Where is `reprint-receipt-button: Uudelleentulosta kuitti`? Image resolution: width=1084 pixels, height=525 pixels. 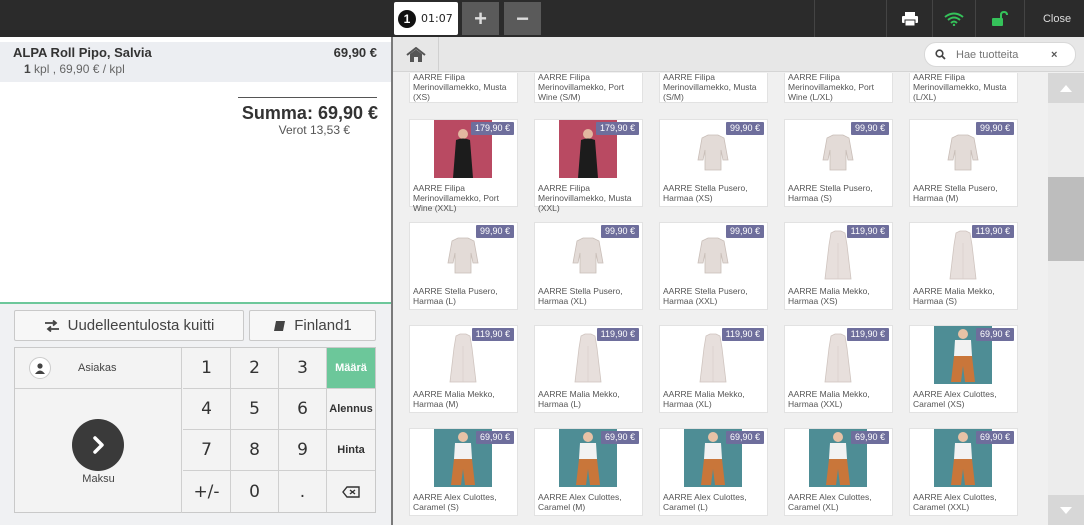 reprint-receipt-button: Uudelleentulosta kuitti is located at coordinates (129, 325).